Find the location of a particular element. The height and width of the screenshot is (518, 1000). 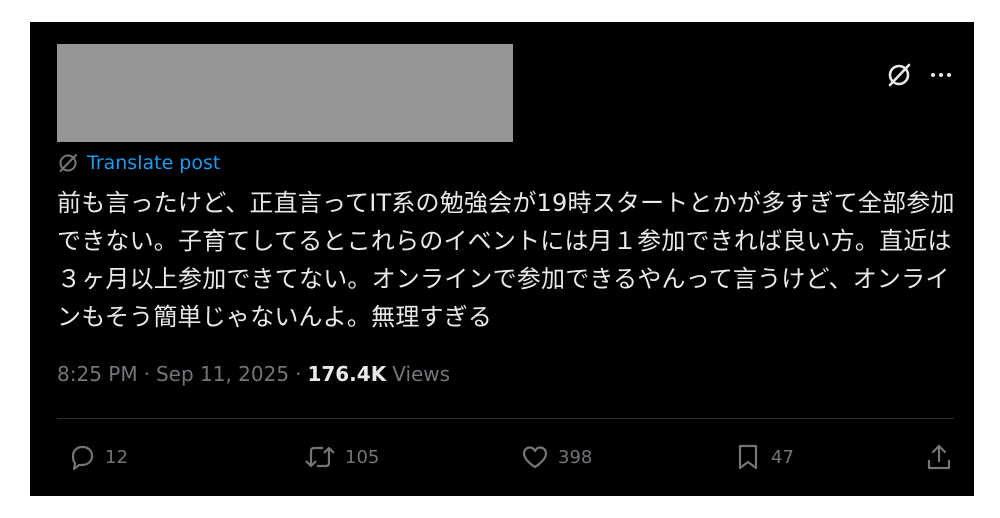

tweet-meta: 8:25 PM · Sep 11, 2025 · 176.4K Views is located at coordinates (253, 374).